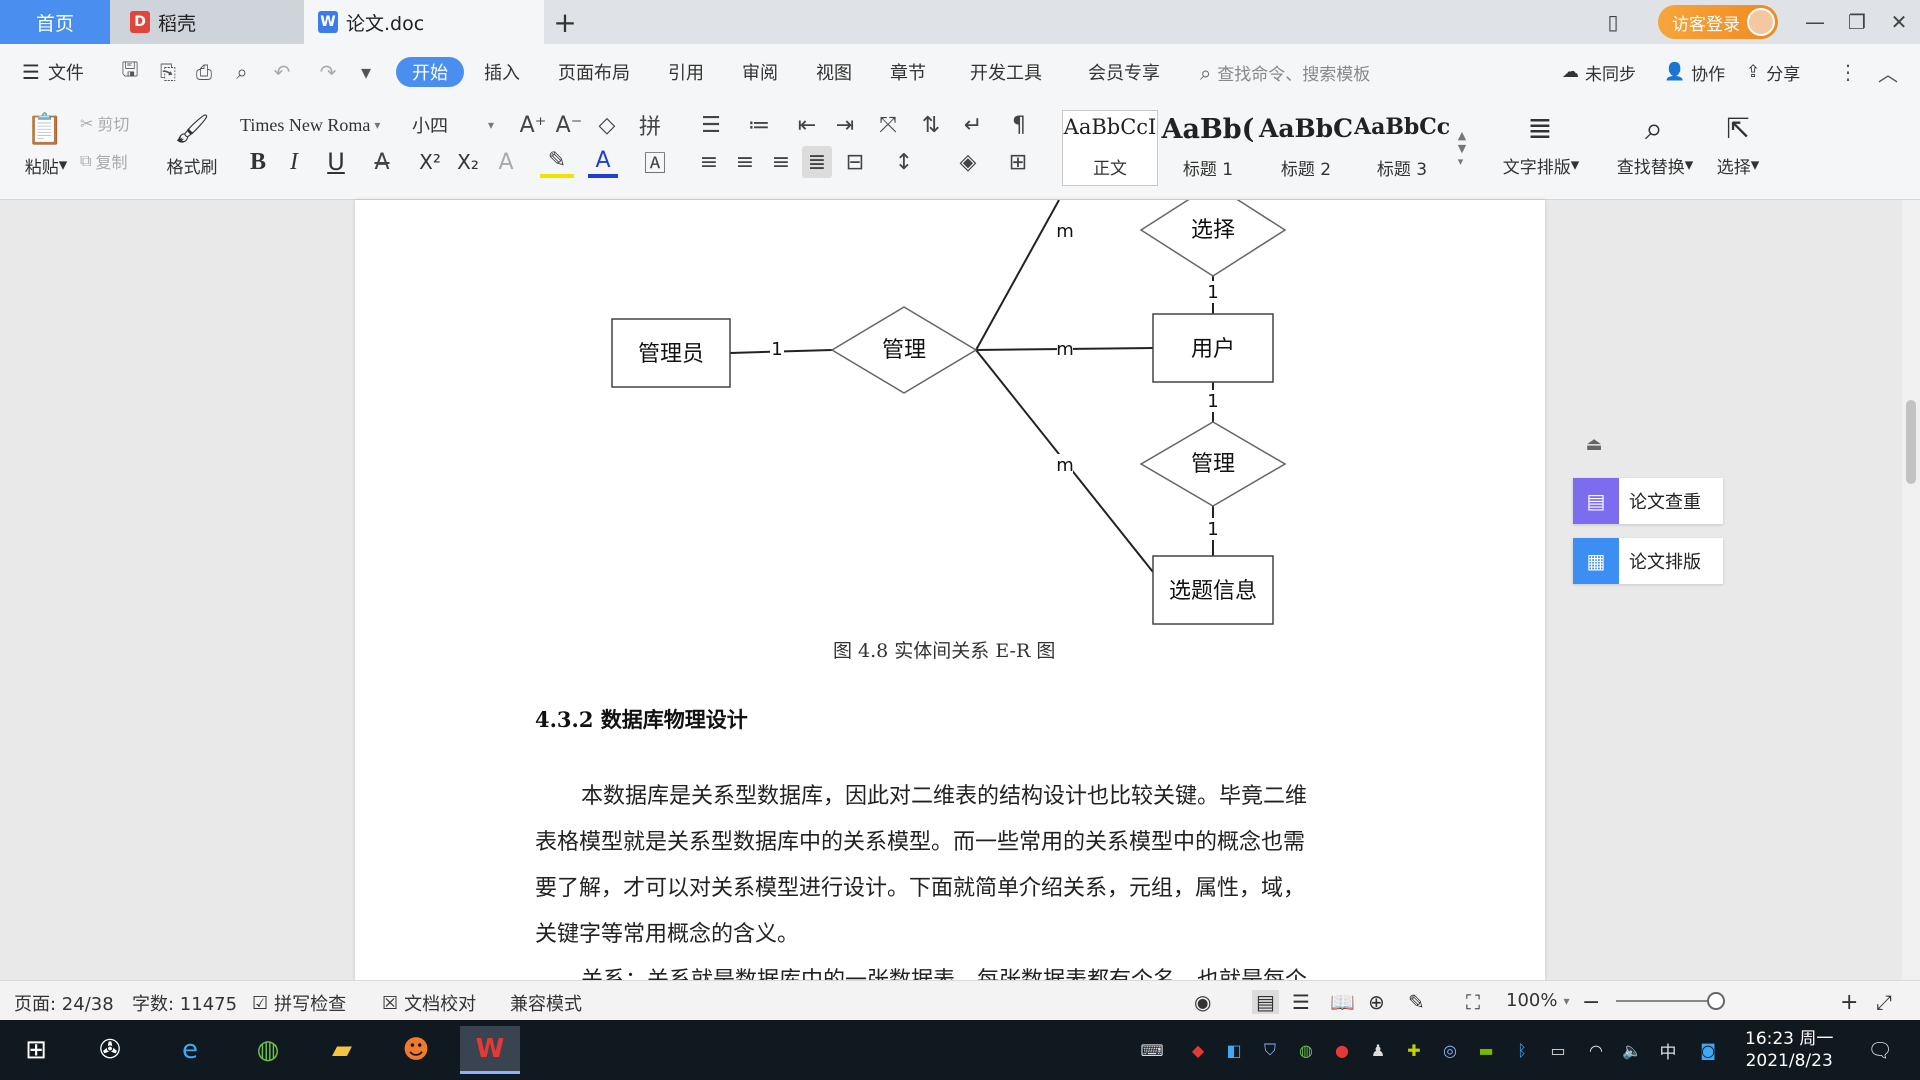 Image resolution: width=1920 pixels, height=1080 pixels. What do you see at coordinates (1773, 72) in the screenshot?
I see `share-button: ⇪ 分享` at bounding box center [1773, 72].